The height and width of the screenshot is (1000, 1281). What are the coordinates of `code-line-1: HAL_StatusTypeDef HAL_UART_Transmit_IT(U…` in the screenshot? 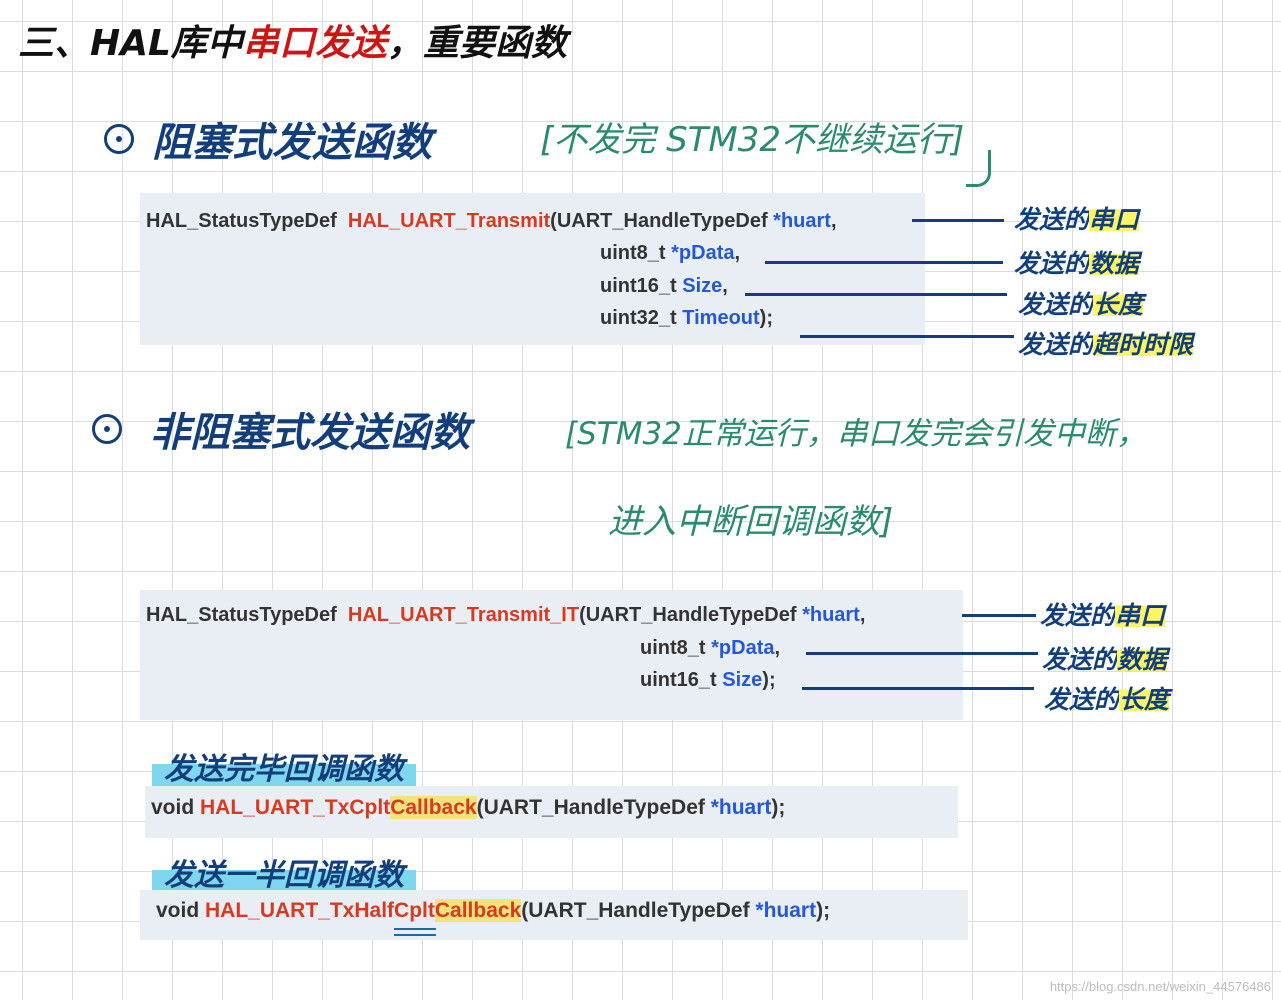 It's located at (506, 615).